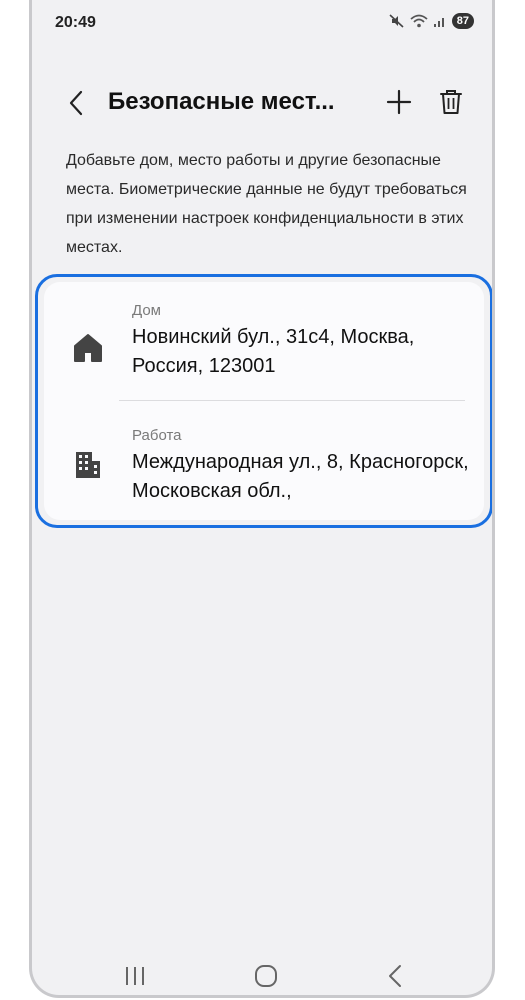  Describe the element at coordinates (431, 21) in the screenshot. I see `status-icons: 87` at that location.